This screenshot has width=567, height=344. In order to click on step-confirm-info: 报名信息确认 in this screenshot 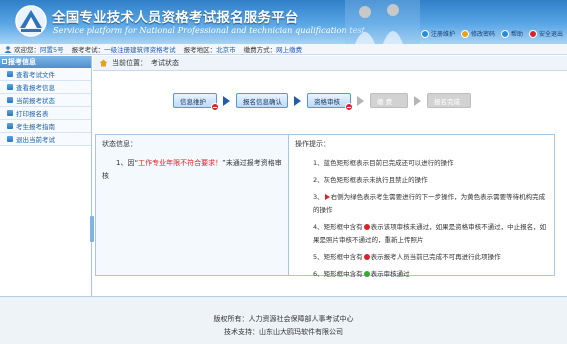, I will do `click(262, 100)`.